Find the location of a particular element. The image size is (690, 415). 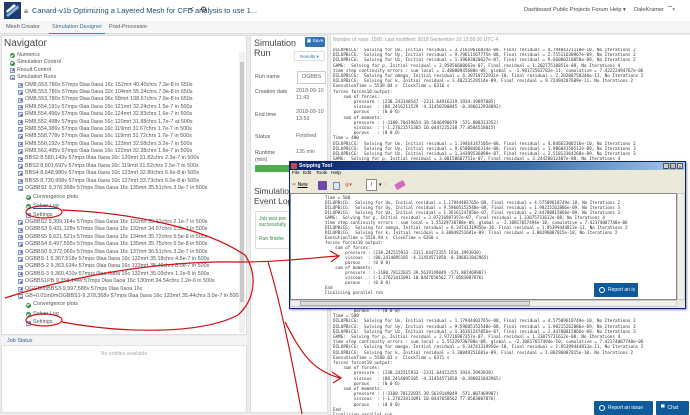

menu-tools: Tools is located at coordinates (321, 173).